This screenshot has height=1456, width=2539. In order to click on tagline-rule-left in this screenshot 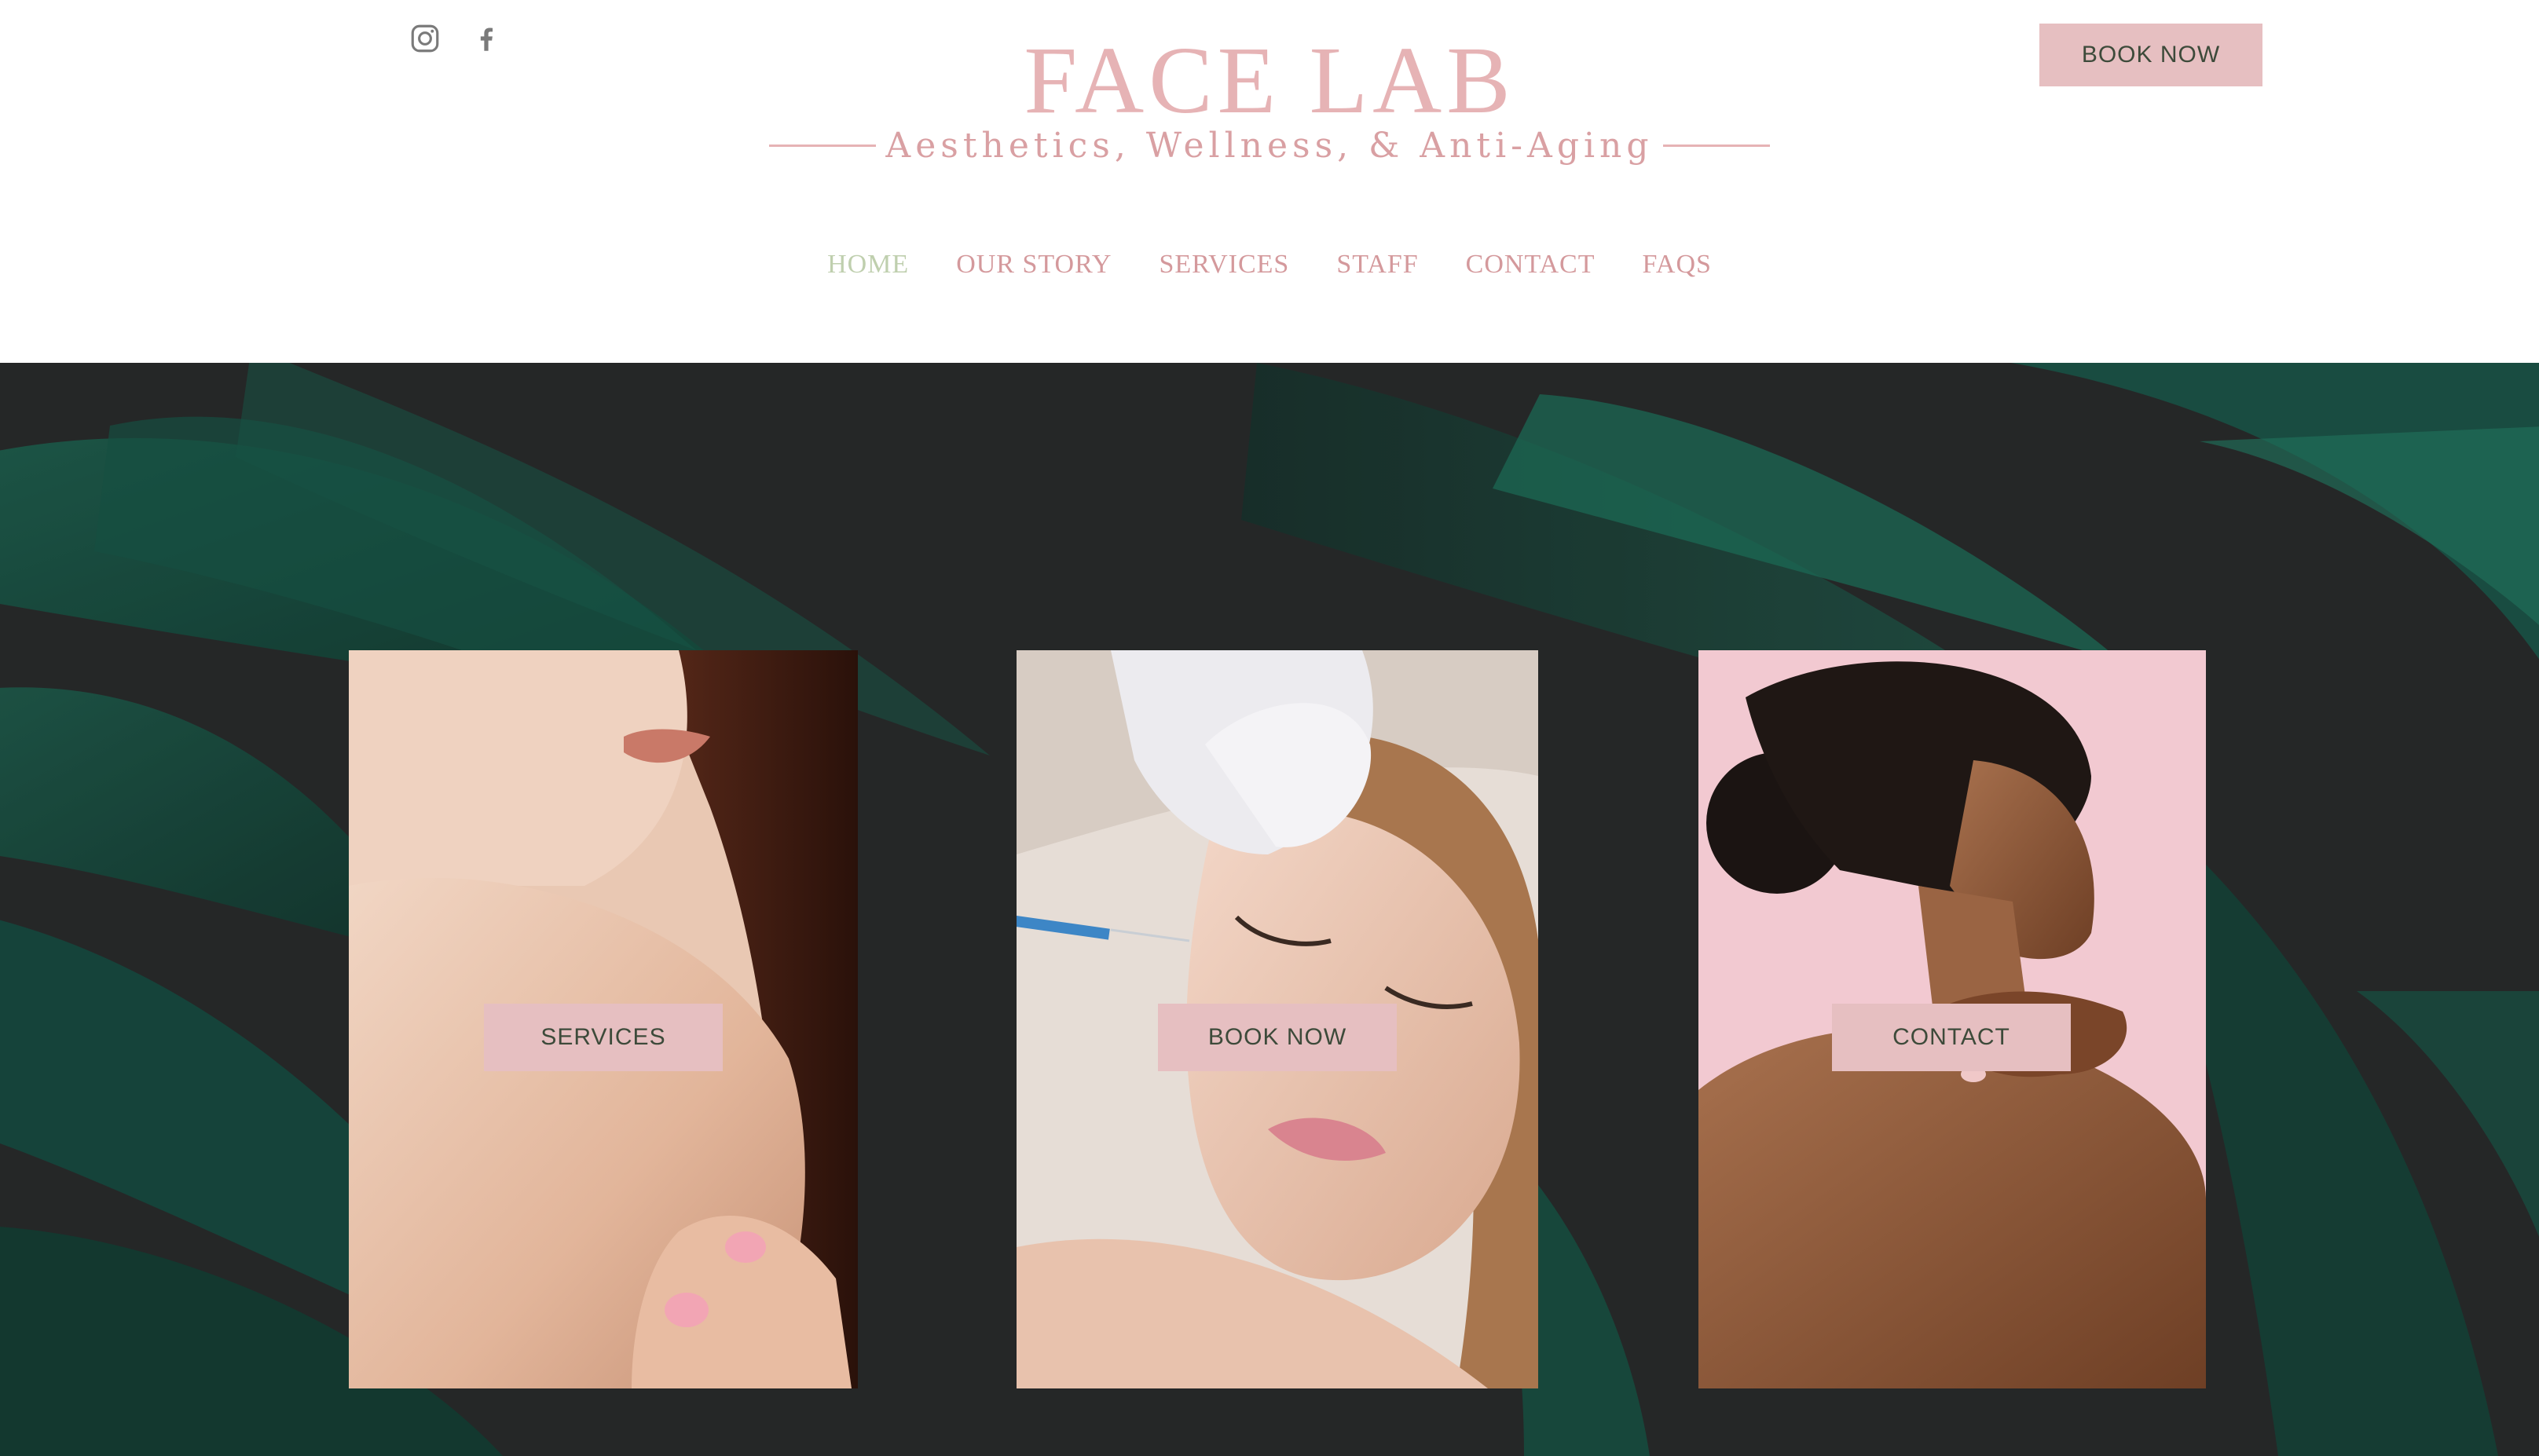, I will do `click(823, 146)`.